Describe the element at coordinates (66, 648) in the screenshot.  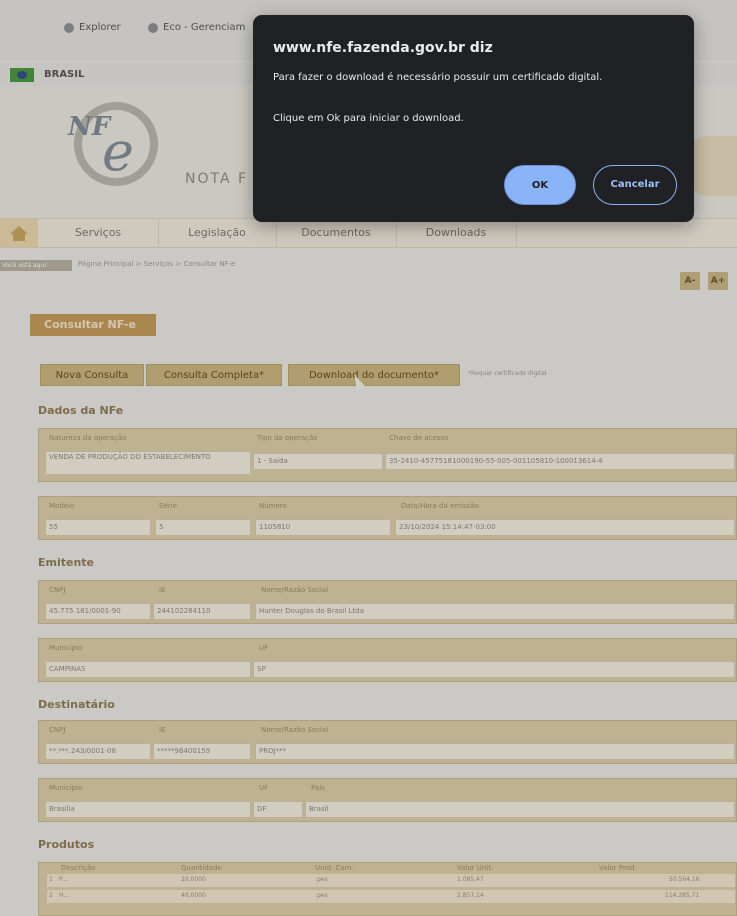
I see `emitente-municipio-label: Município` at that location.